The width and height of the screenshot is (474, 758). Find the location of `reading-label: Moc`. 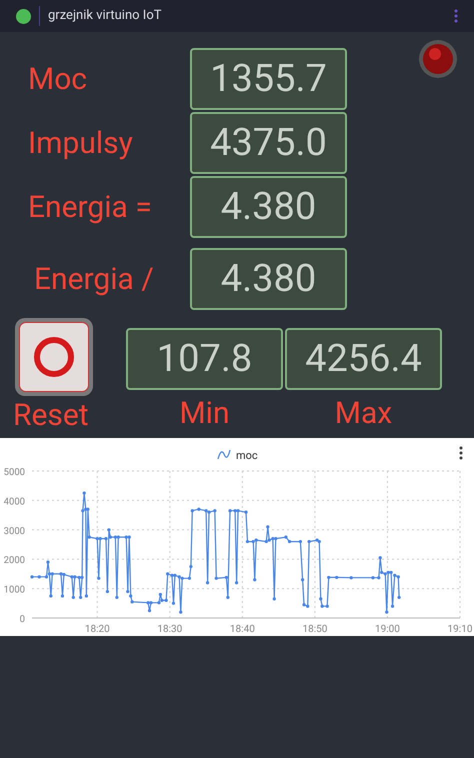

reading-label: Moc is located at coordinates (57, 79).